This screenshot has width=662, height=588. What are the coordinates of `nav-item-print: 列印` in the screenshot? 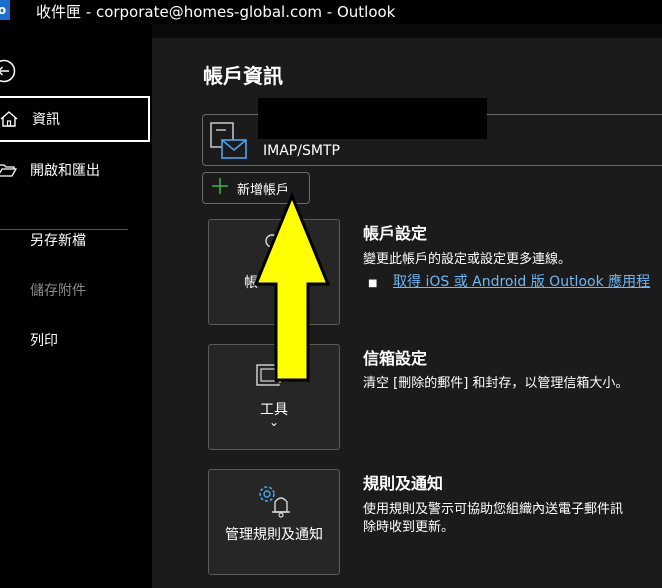 It's located at (75, 340).